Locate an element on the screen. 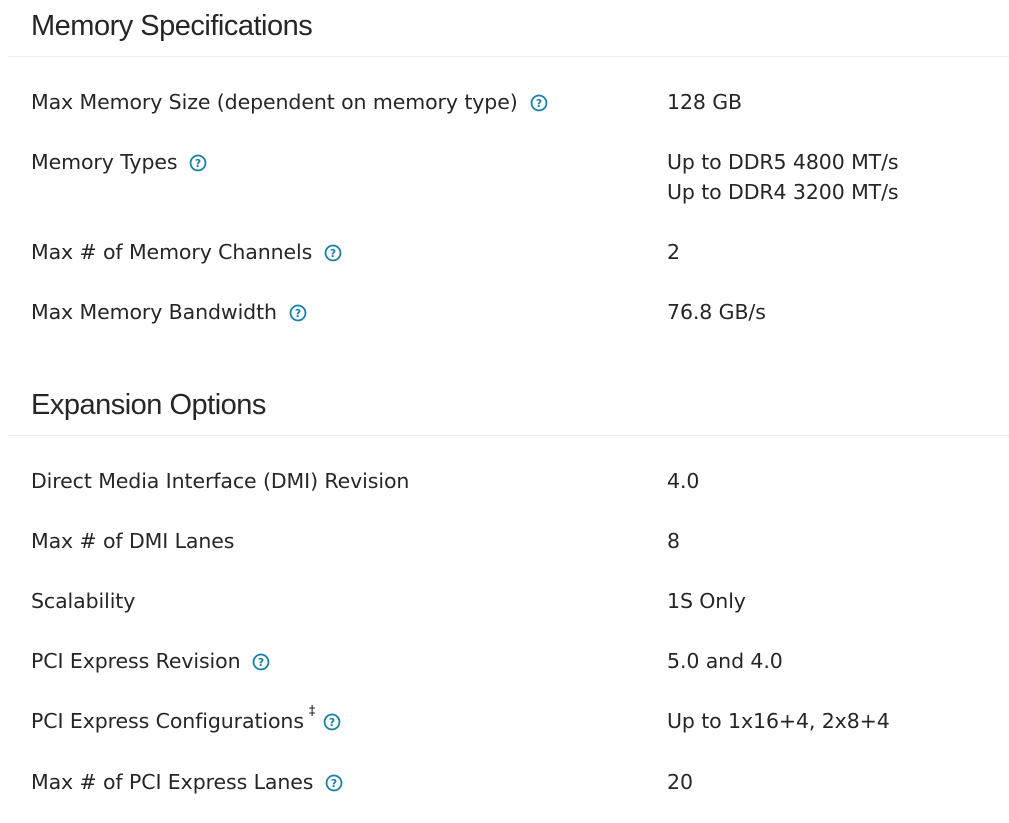 The width and height of the screenshot is (1009, 823). spec-value: 5.0 and 4.0 is located at coordinates (725, 661).